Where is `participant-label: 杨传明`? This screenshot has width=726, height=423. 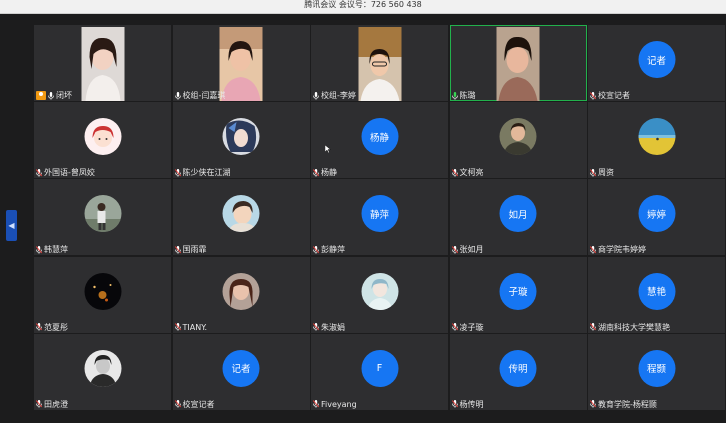
participant-label: 杨传明 is located at coordinates (467, 404).